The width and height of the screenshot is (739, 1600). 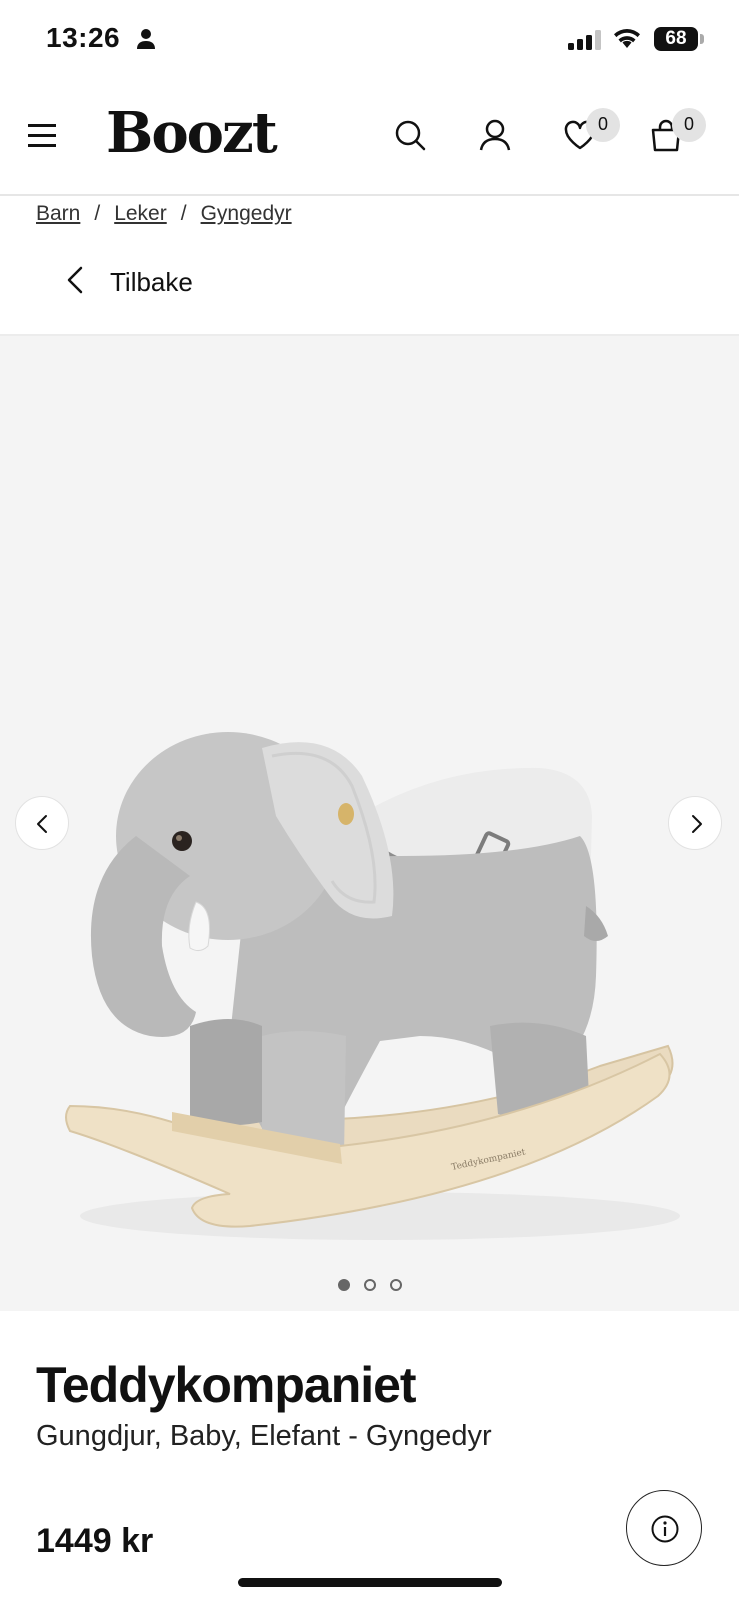 I want to click on previous-image-button, so click(x=42, y=823).